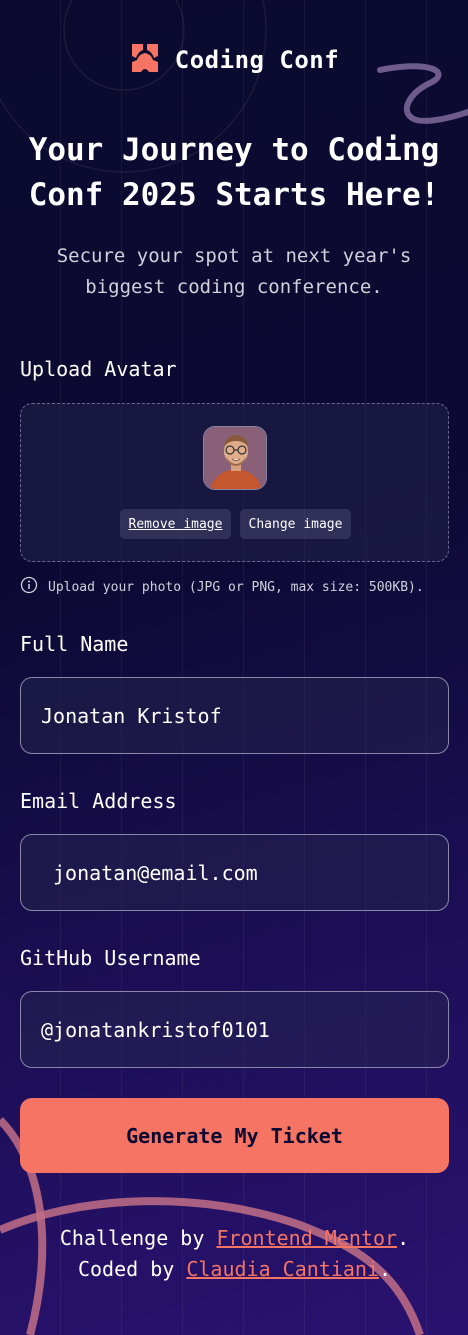  I want to click on header: Coding Conf, so click(234, 60).